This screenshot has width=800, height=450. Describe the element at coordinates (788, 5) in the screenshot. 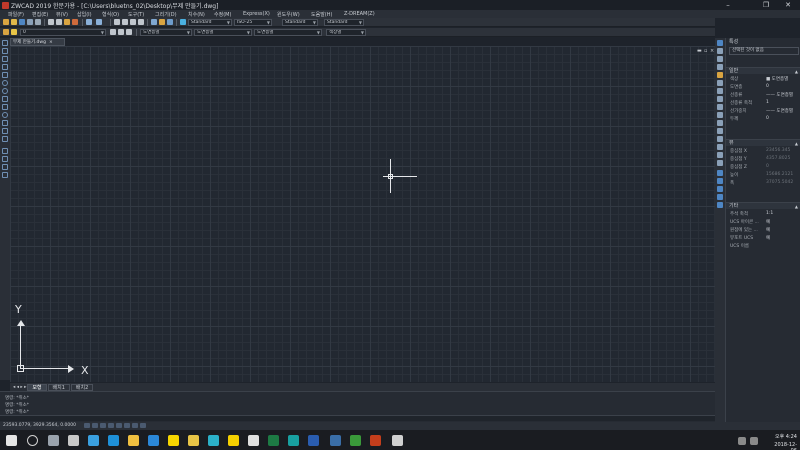

I see `close-button: ✕` at that location.